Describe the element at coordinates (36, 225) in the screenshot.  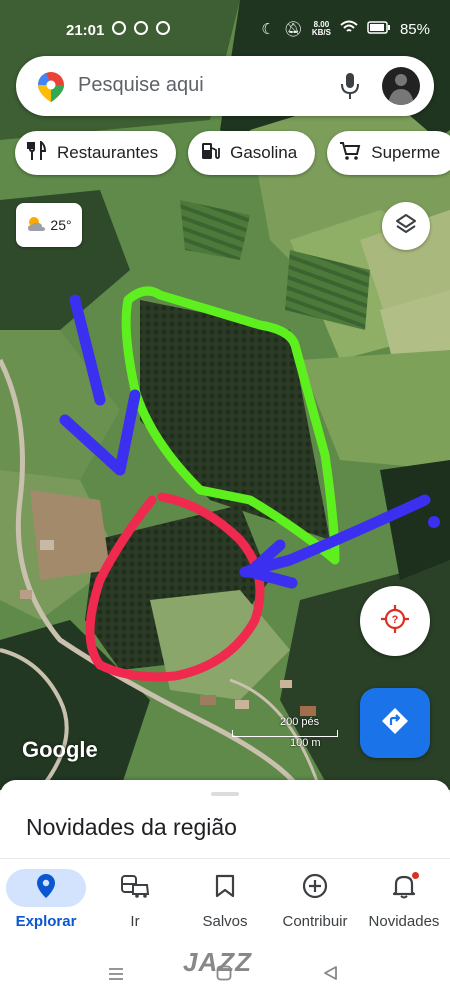
I see `partly-cloudy-icon` at that location.